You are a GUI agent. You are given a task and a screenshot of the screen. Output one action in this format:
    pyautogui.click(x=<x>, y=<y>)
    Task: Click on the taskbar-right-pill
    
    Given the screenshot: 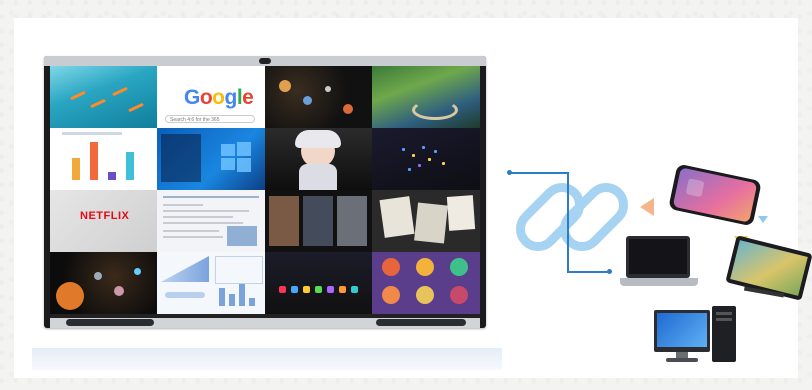 What is the action you would take?
    pyautogui.click(x=421, y=322)
    